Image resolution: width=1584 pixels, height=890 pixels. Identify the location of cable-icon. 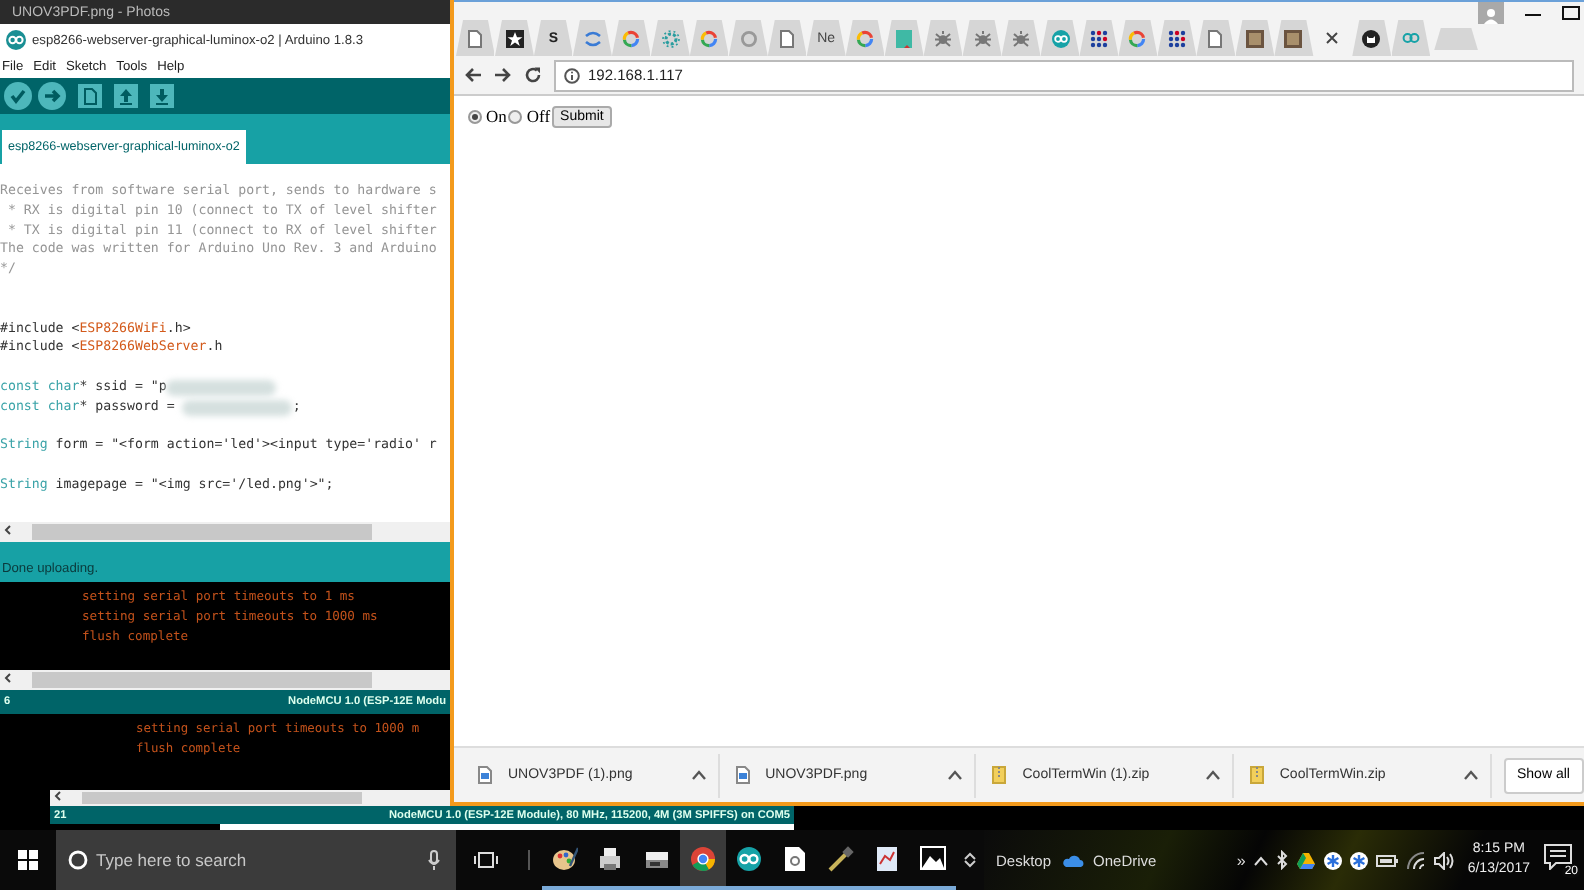
(841, 858).